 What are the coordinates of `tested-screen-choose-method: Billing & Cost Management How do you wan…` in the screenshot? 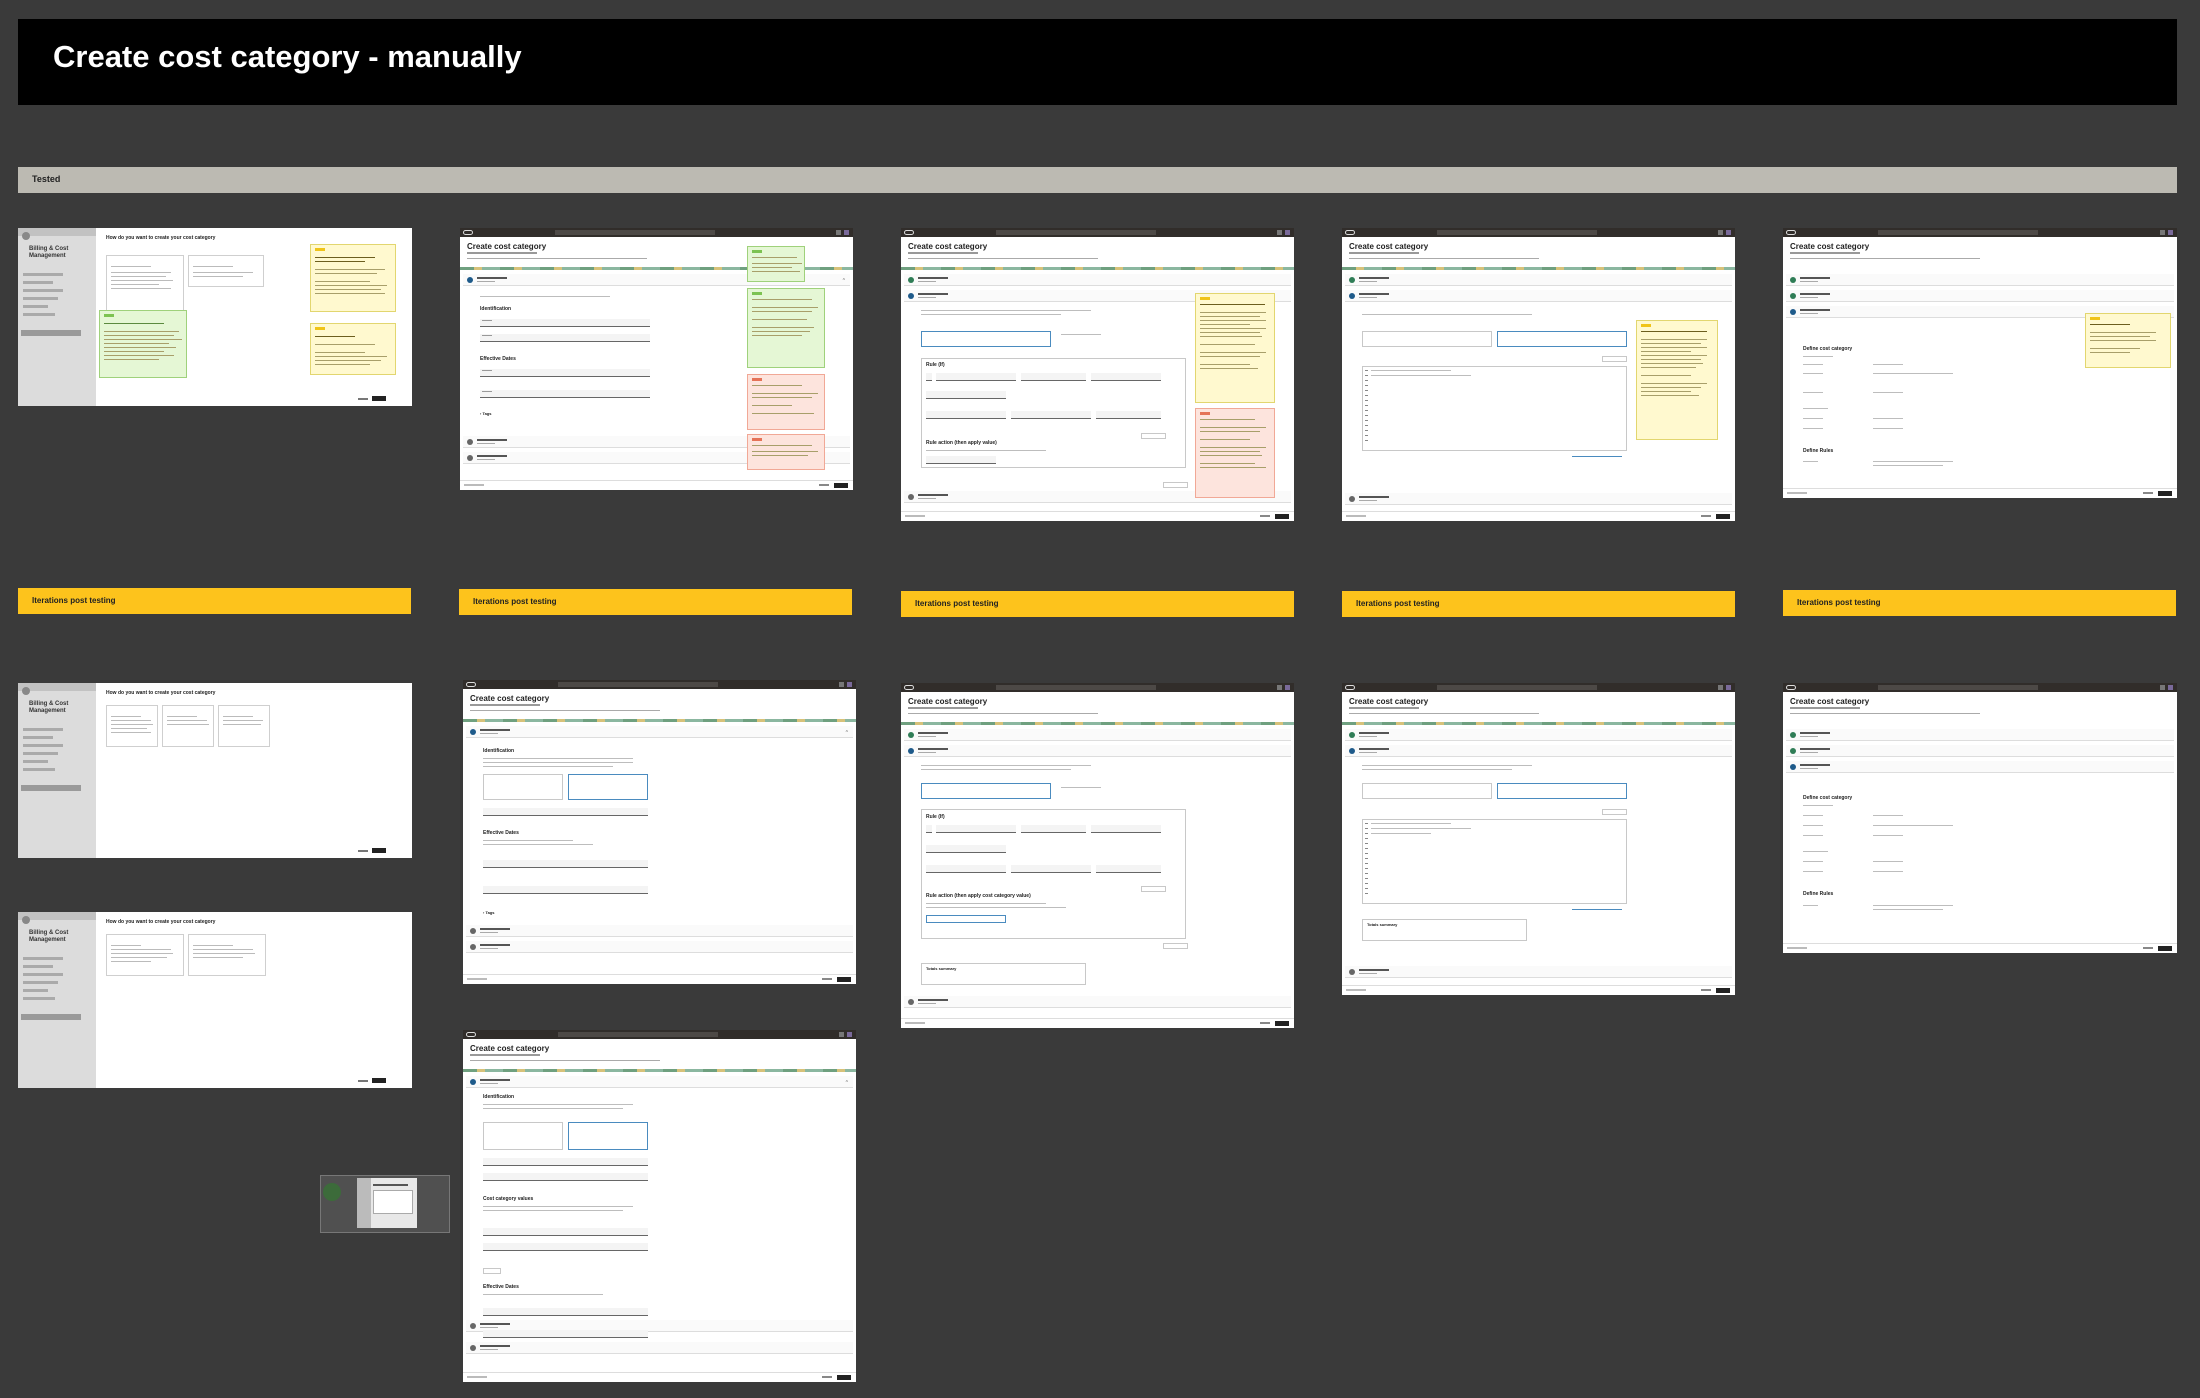 It's located at (215, 317).